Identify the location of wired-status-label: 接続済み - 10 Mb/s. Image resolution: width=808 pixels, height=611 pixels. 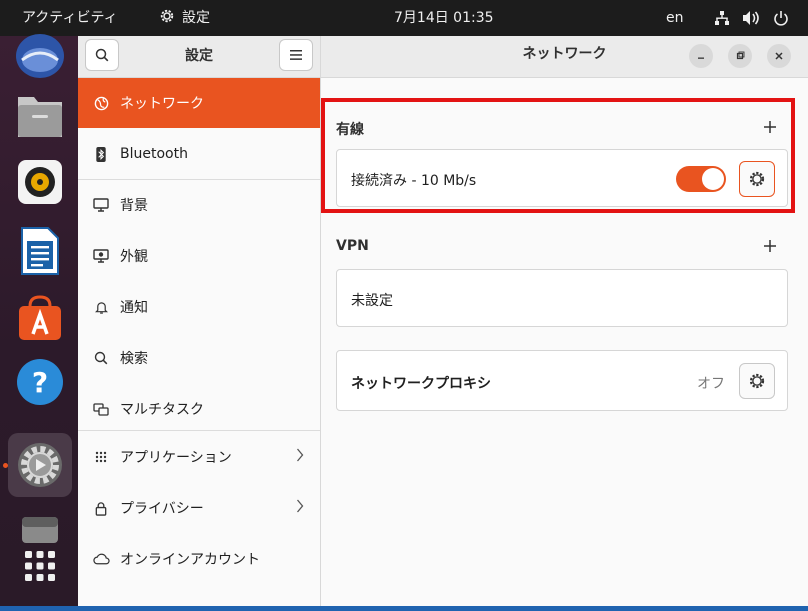
(414, 181).